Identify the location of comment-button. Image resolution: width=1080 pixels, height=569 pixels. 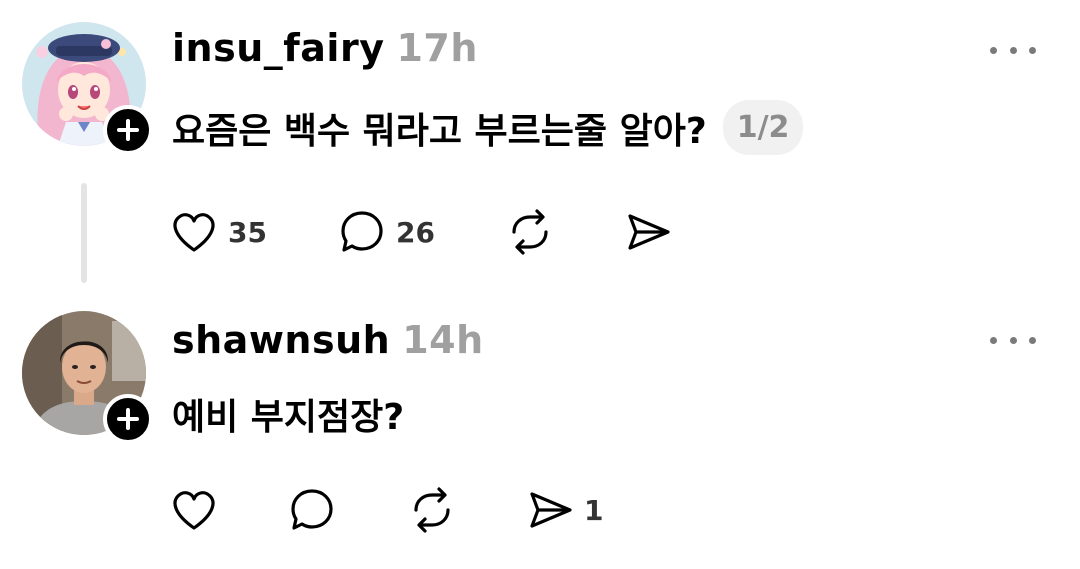
(316, 510).